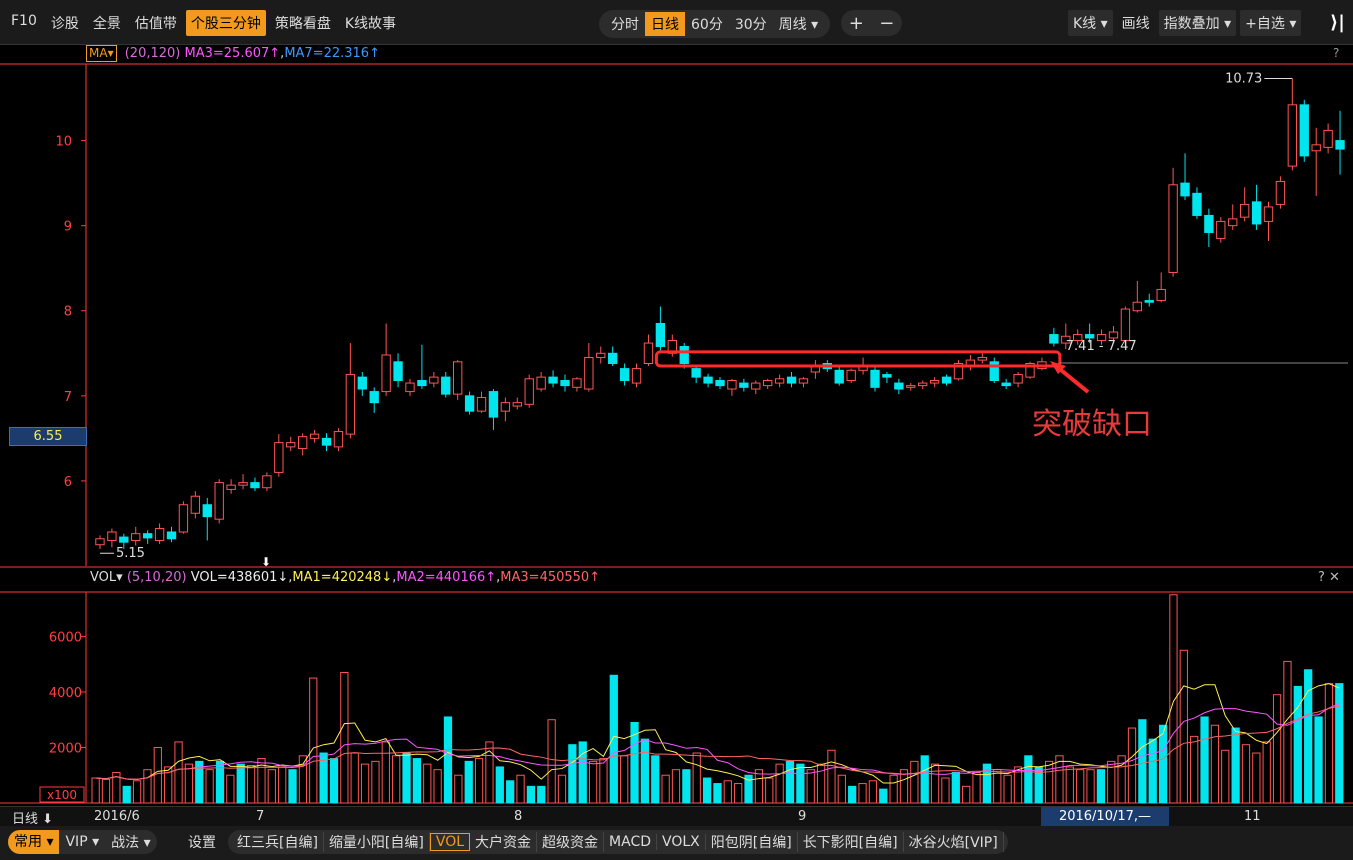 The width and height of the screenshot is (1353, 860). What do you see at coordinates (802, 816) in the screenshot?
I see `date-9: 9` at bounding box center [802, 816].